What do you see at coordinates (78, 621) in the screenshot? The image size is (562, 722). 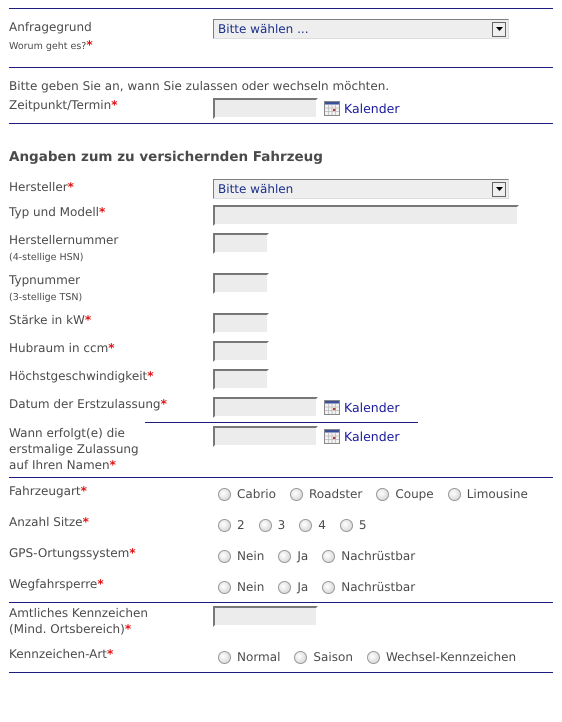 I see `field-label: Amtliches Kennzeichen (Mind. Ortsbereich)*` at bounding box center [78, 621].